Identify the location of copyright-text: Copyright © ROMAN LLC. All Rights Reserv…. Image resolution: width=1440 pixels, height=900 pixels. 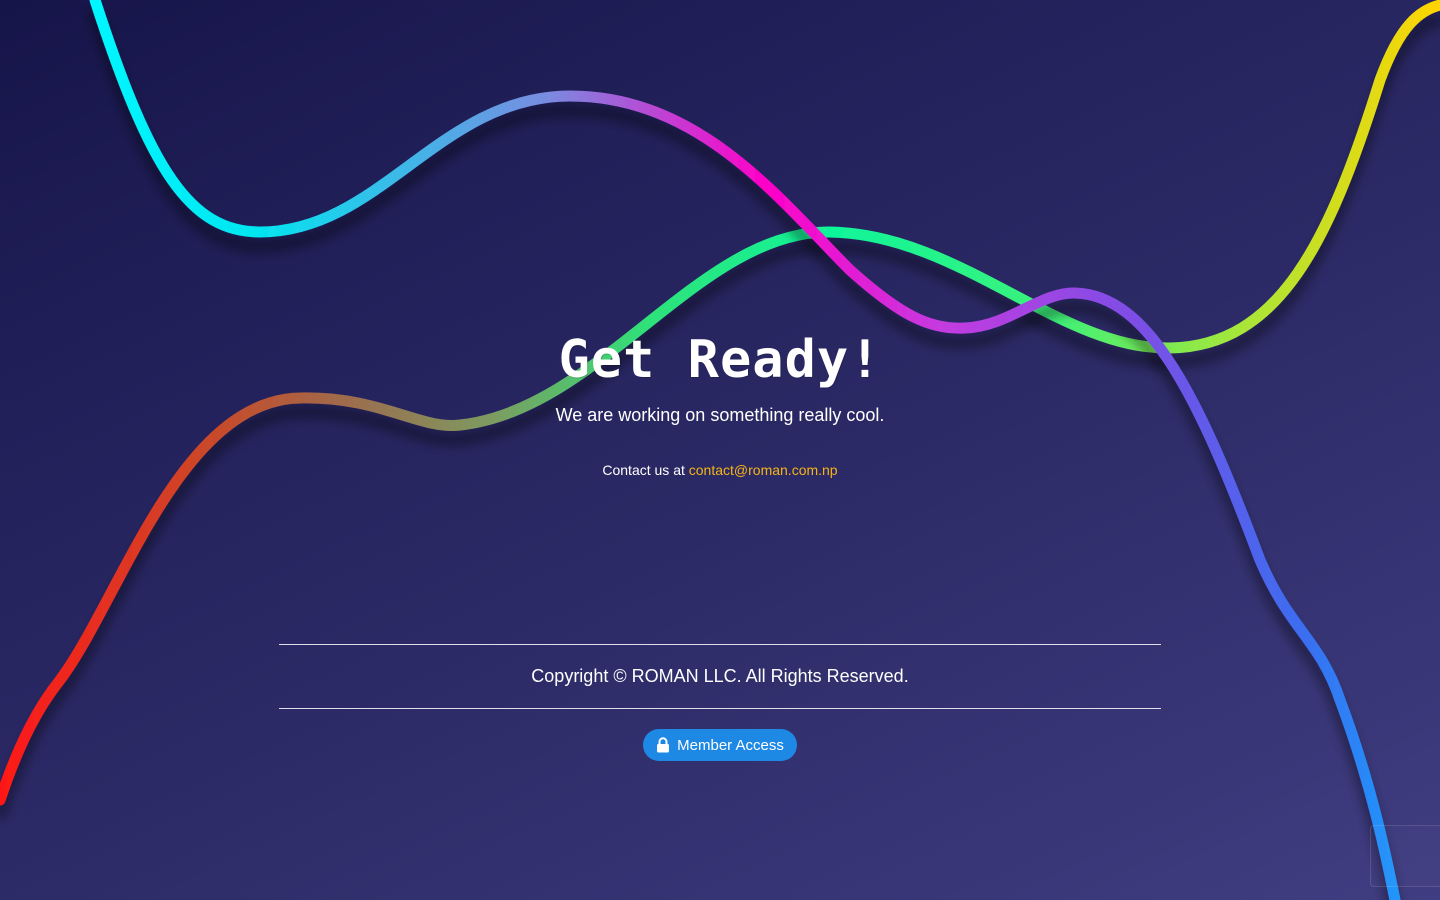
(720, 676).